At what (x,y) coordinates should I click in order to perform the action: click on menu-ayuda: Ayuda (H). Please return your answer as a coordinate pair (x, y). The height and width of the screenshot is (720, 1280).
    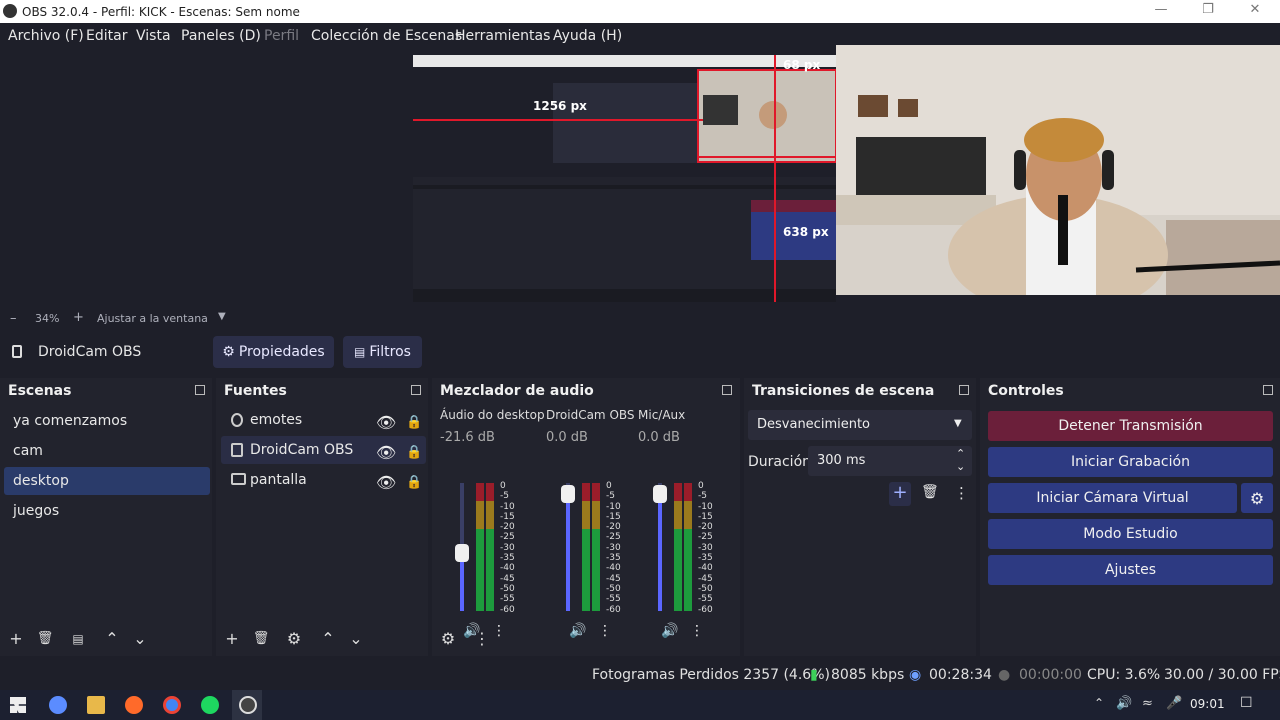
    Looking at the image, I should click on (587, 36).